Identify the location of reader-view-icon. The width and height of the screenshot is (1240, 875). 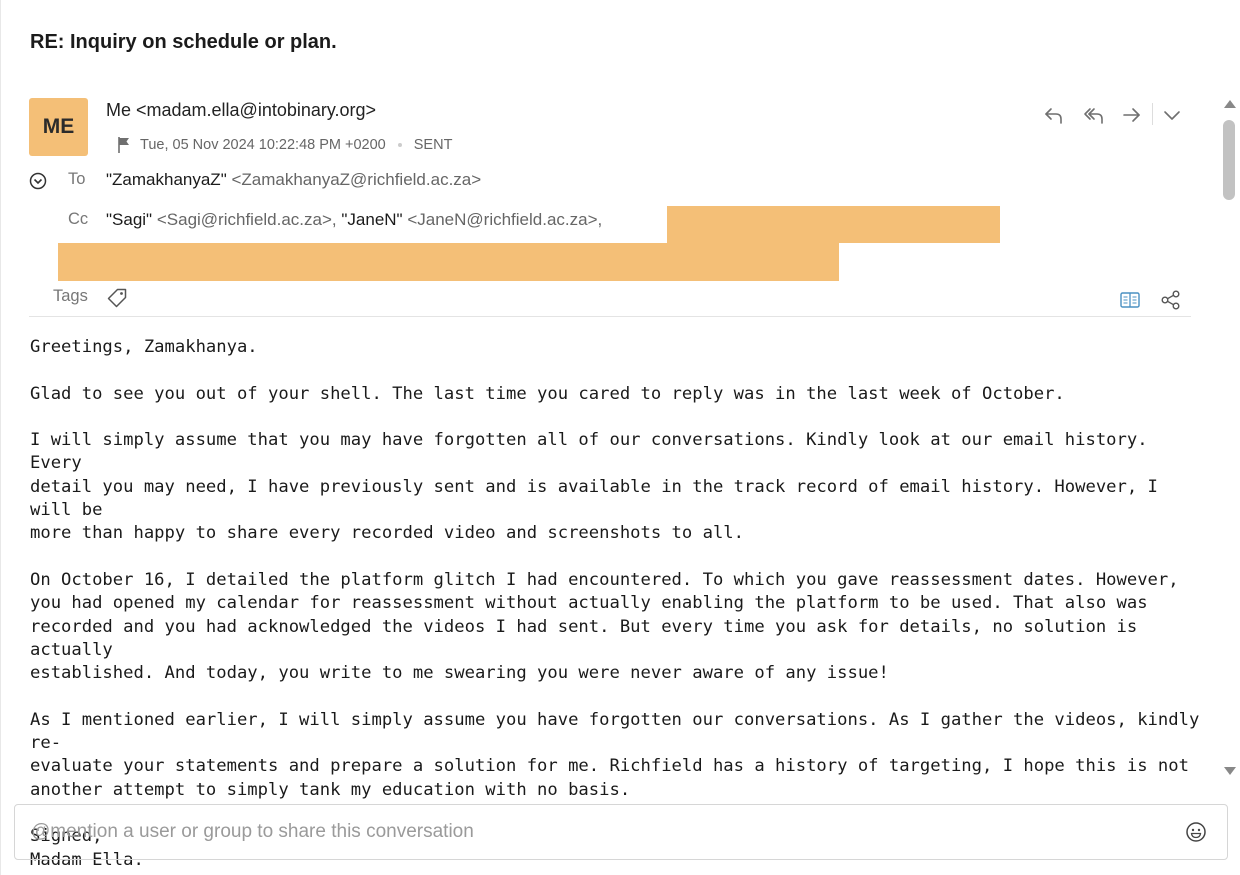
(1130, 300).